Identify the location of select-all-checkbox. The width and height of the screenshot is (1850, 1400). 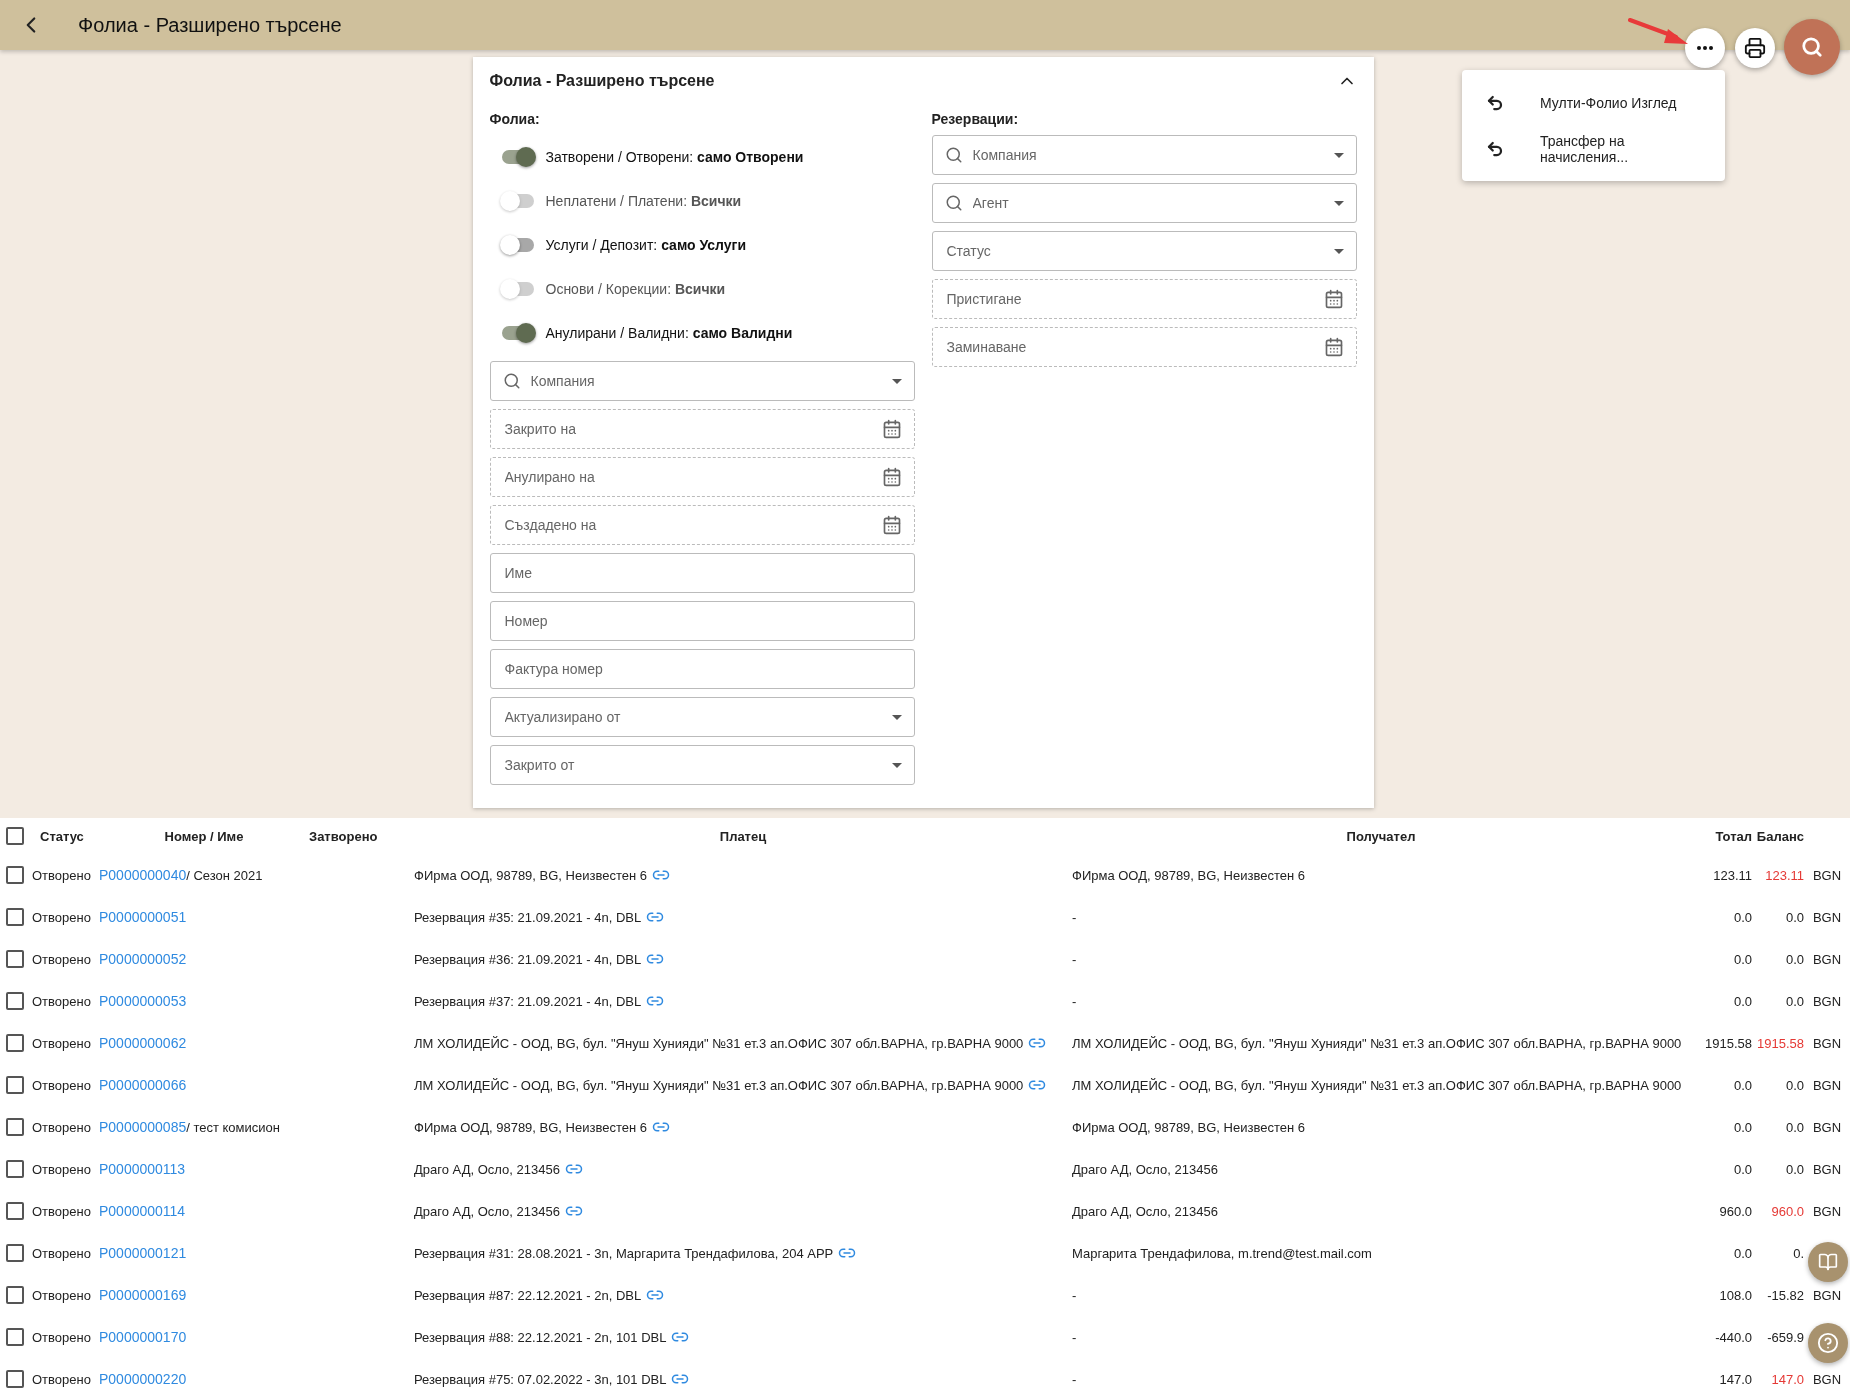
(15, 836).